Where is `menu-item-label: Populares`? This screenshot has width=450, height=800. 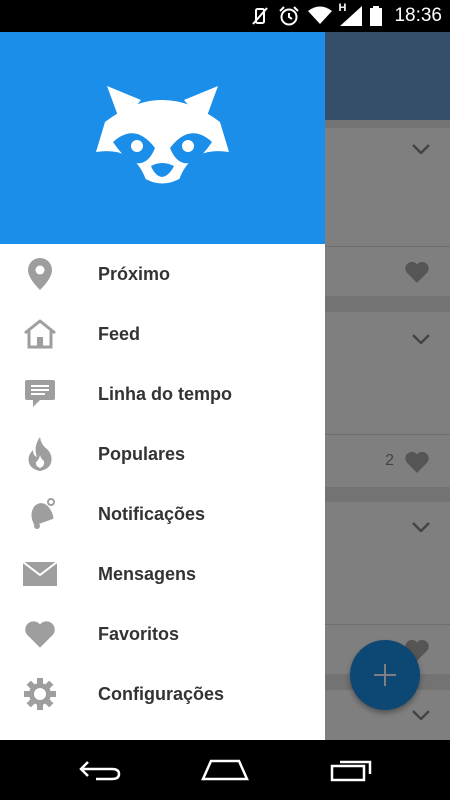
menu-item-label: Populares is located at coordinates (142, 454).